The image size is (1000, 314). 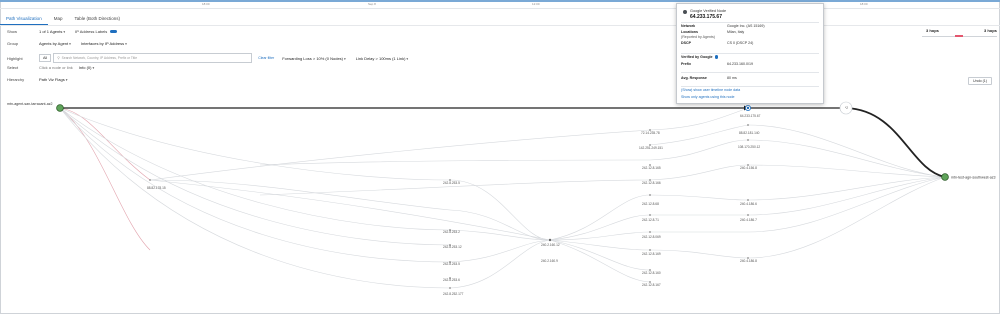 What do you see at coordinates (651, 183) in the screenshot?
I see `node-label: 242.12.8.166` at bounding box center [651, 183].